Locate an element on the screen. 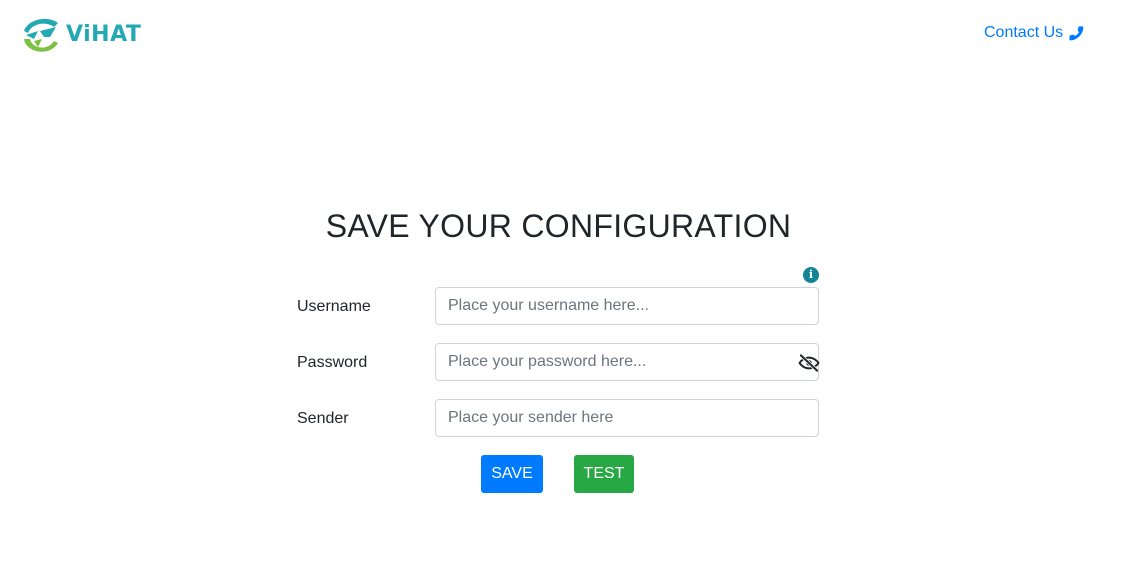 This screenshot has width=1127, height=573. username-label: Username is located at coordinates (334, 306).